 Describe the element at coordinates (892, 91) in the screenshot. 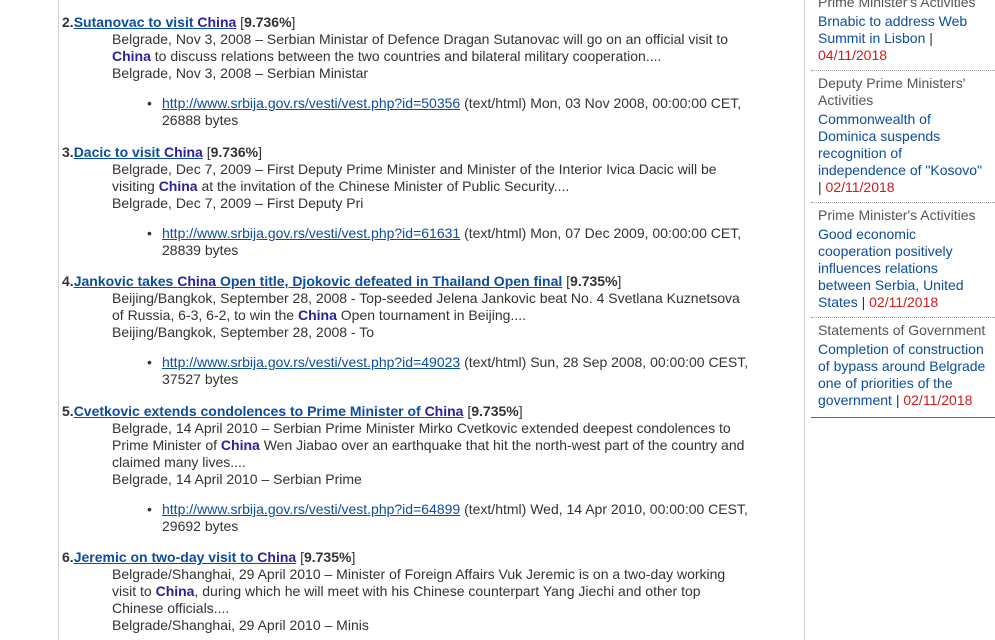

I see `news-category: Deputy Prime Ministers' Activities` at that location.